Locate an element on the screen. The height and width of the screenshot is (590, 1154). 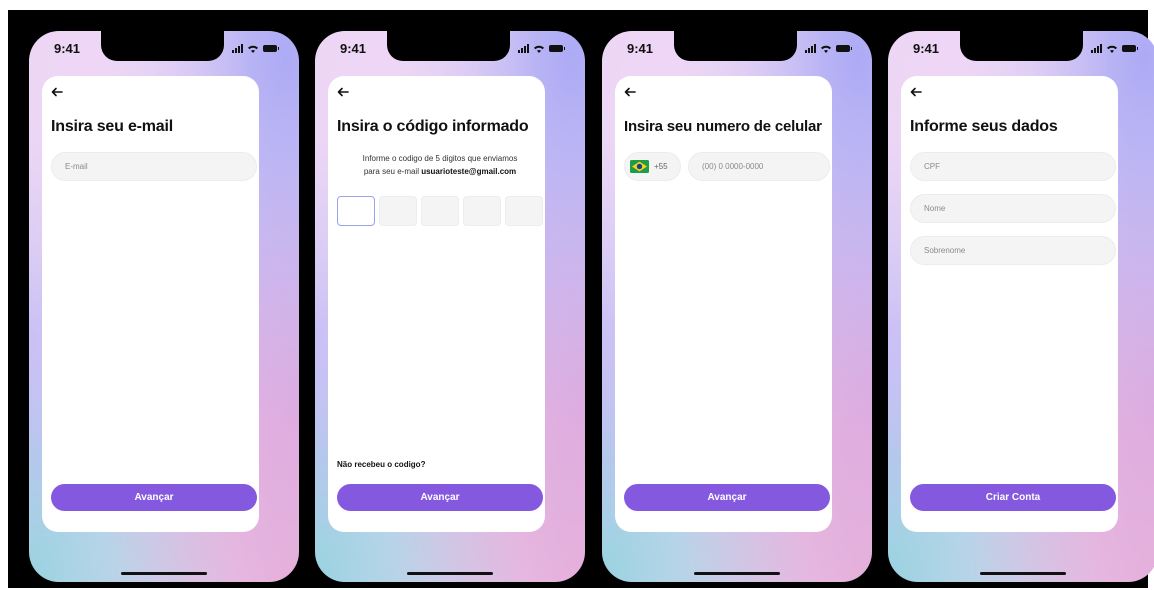
instructions-line2: para seu e-mail is located at coordinates (392, 171).